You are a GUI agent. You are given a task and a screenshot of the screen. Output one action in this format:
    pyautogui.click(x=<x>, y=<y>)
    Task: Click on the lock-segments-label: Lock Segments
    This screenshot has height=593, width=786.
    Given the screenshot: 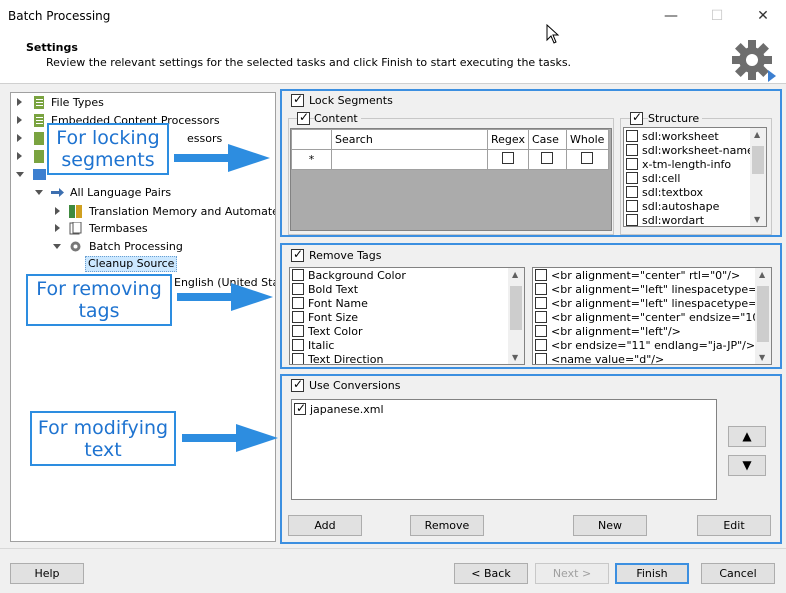 What is the action you would take?
    pyautogui.click(x=351, y=100)
    